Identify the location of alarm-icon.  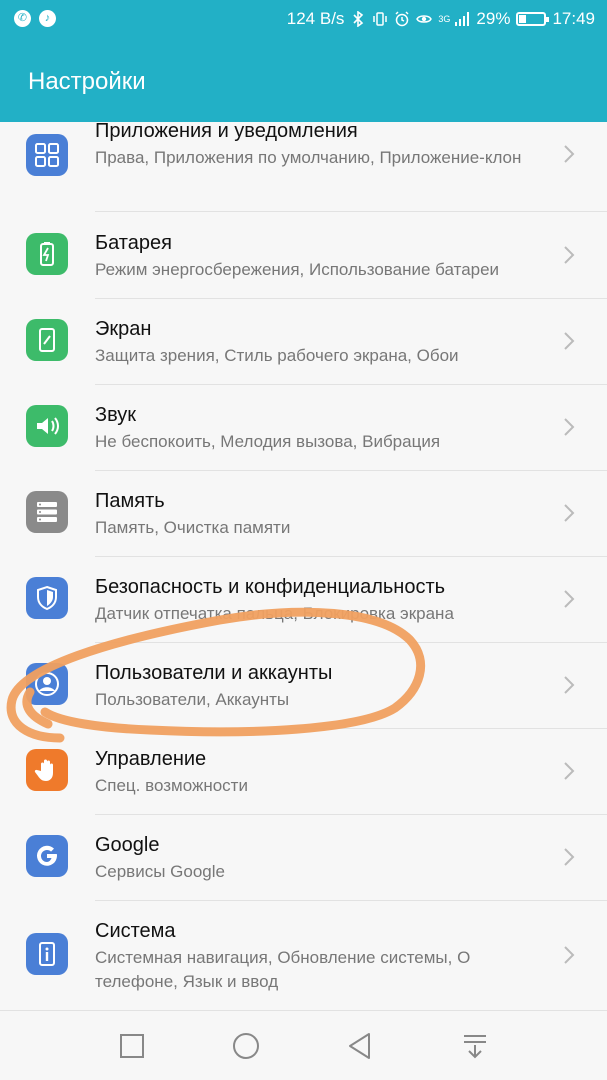
(402, 19).